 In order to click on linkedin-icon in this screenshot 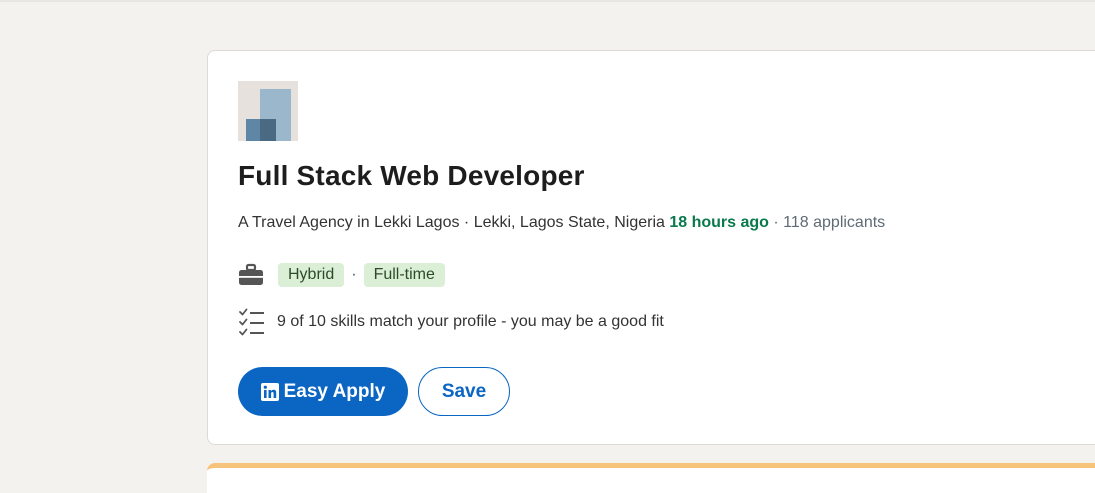, I will do `click(269, 391)`.